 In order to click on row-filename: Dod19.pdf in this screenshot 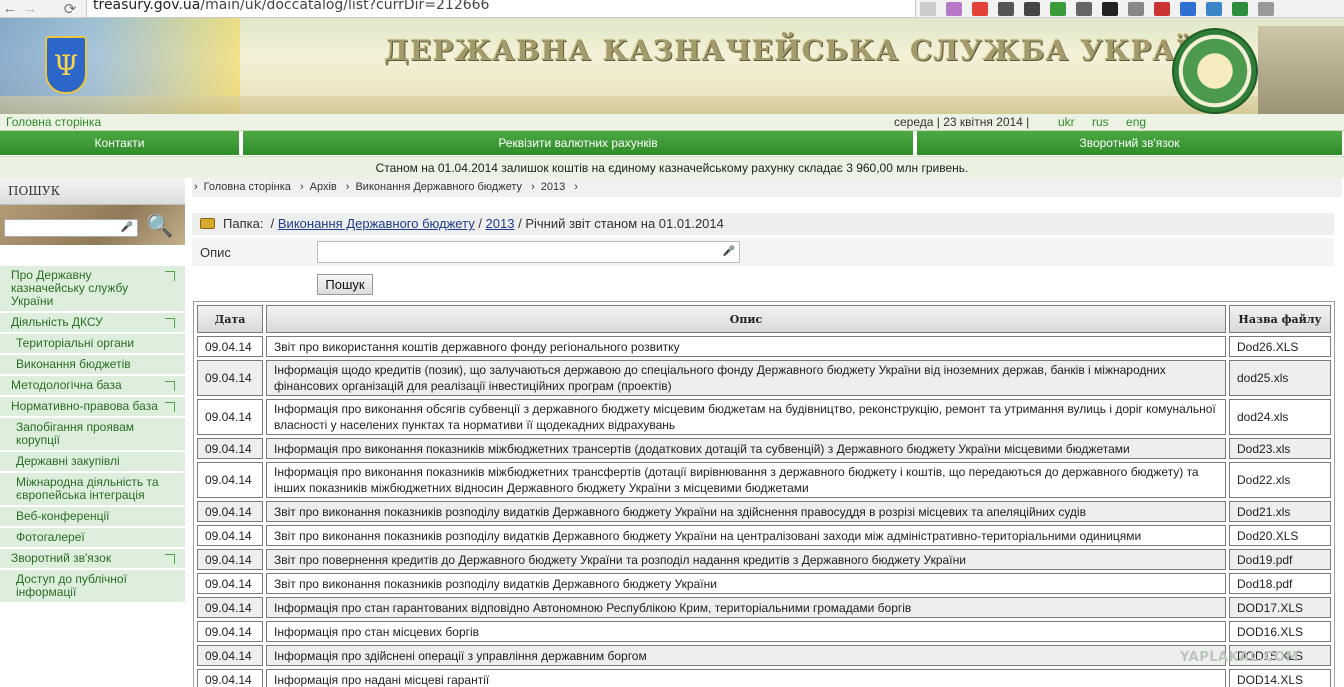, I will do `click(1280, 559)`.